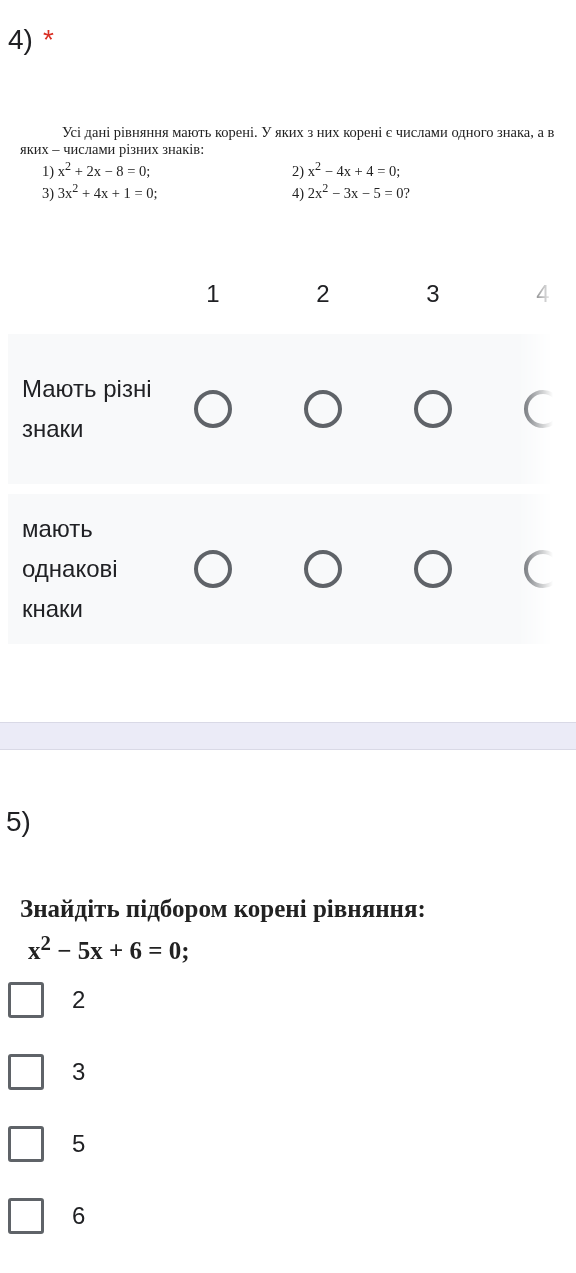  What do you see at coordinates (213, 293) in the screenshot?
I see `column-header: 1` at bounding box center [213, 293].